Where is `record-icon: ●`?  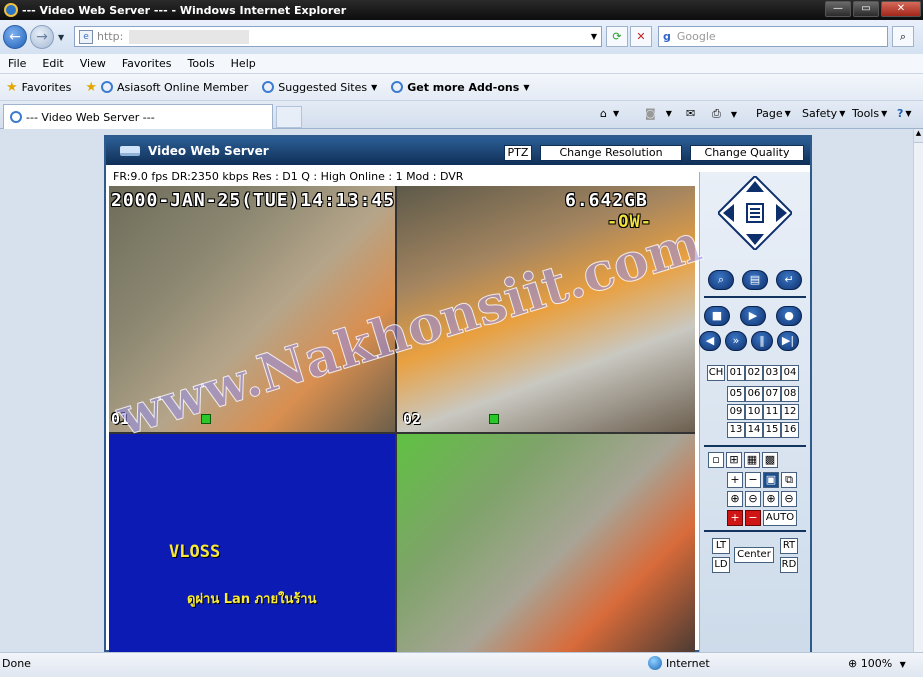 record-icon: ● is located at coordinates (789, 316).